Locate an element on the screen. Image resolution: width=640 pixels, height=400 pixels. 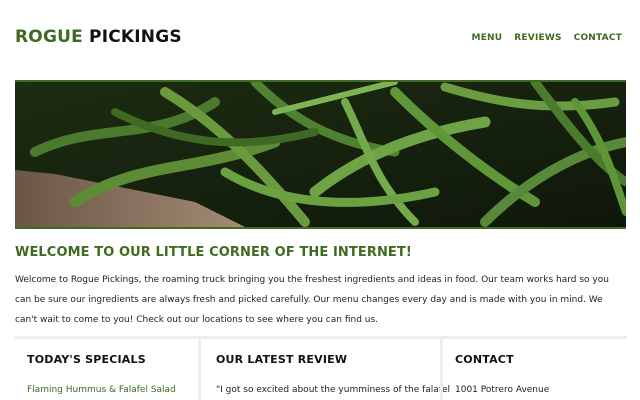
contact-section: CONTACT 1001 Potrero Avenue is located at coordinates (535, 369).